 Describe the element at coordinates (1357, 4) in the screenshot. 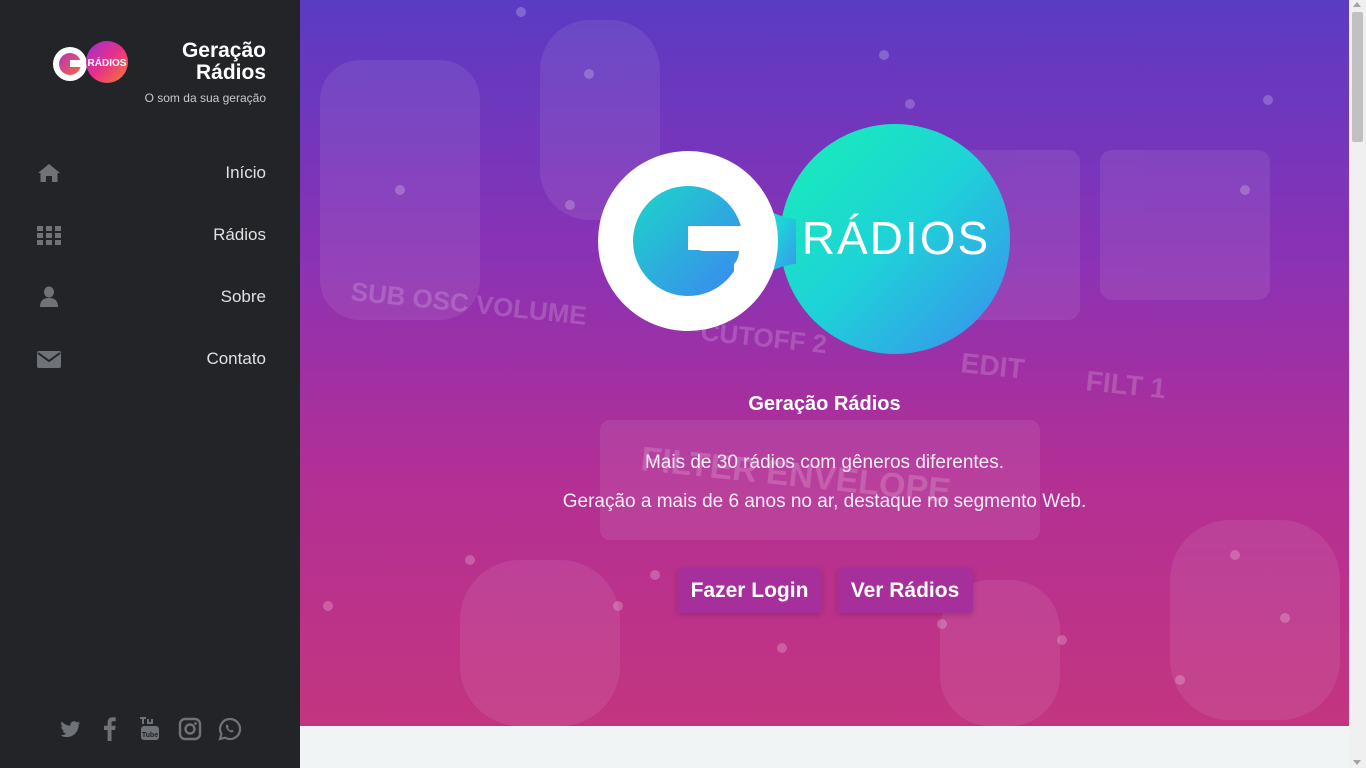

I see `scroll-up-arrow-icon` at that location.